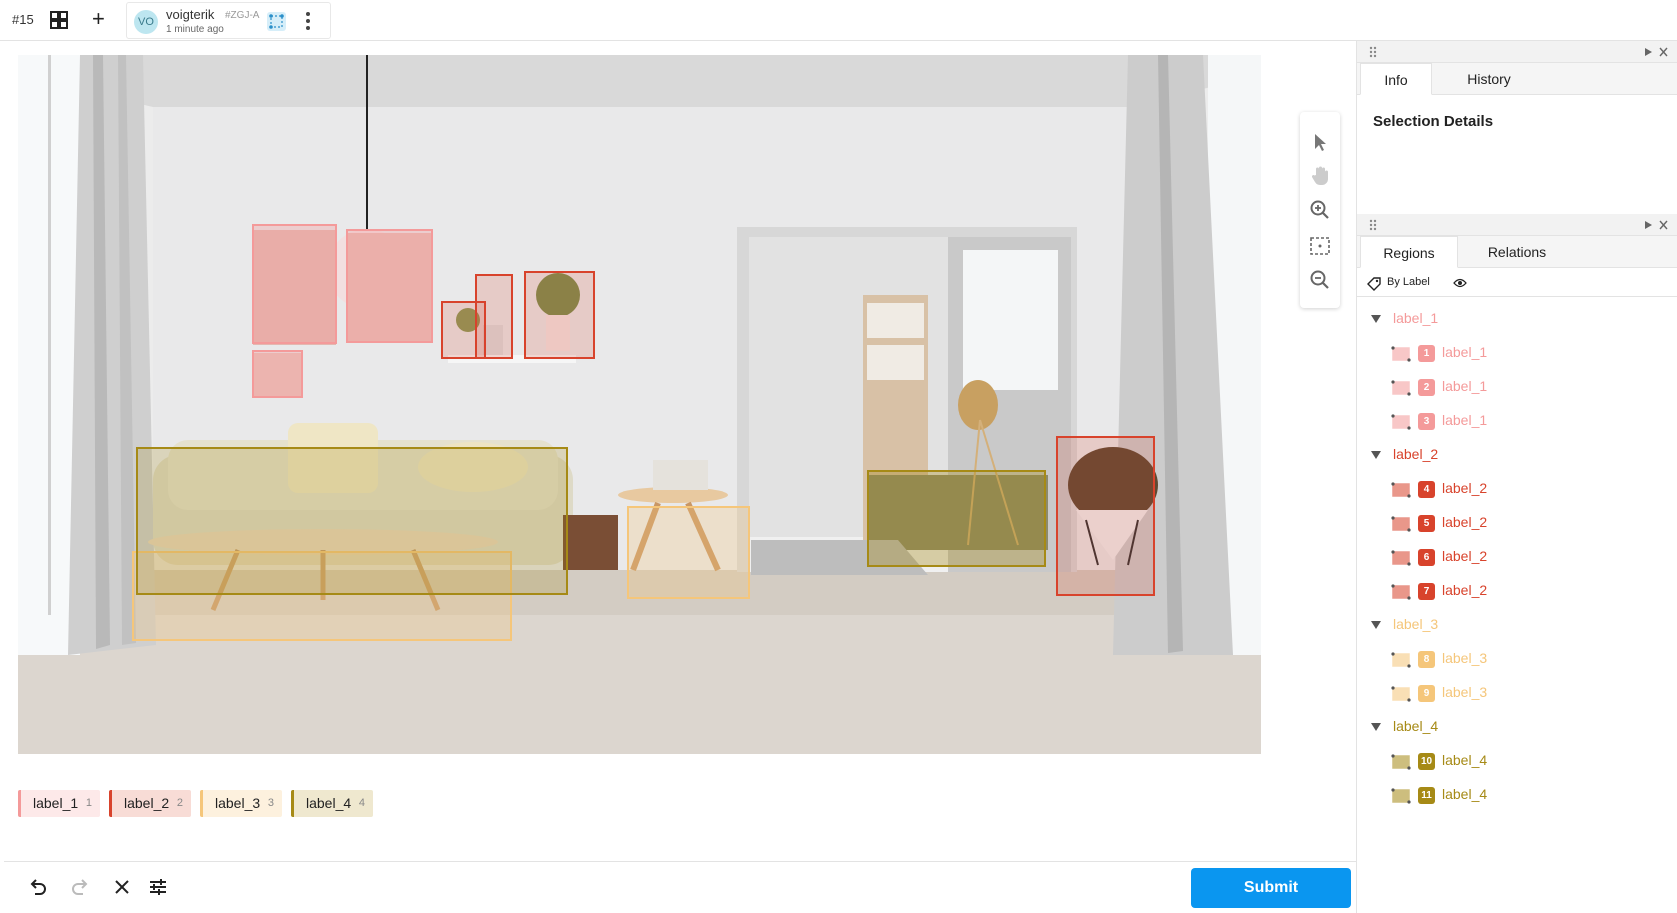 This screenshot has height=913, width=1677. Describe the element at coordinates (1426, 693) in the screenshot. I see `region-number: 9` at that location.